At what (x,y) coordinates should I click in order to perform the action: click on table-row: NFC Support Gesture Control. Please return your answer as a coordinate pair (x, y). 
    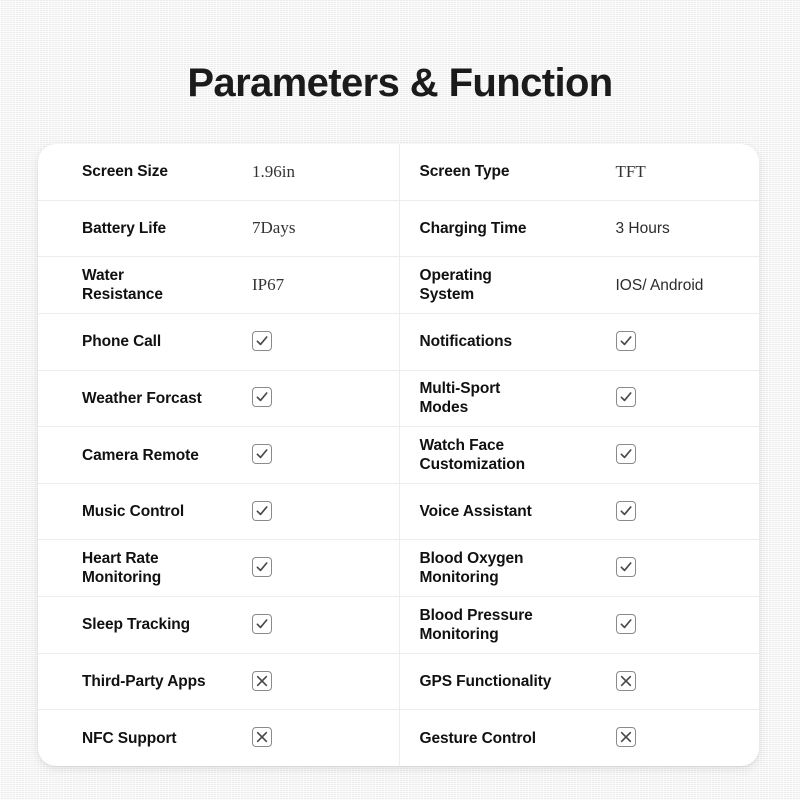
    Looking at the image, I should click on (398, 738).